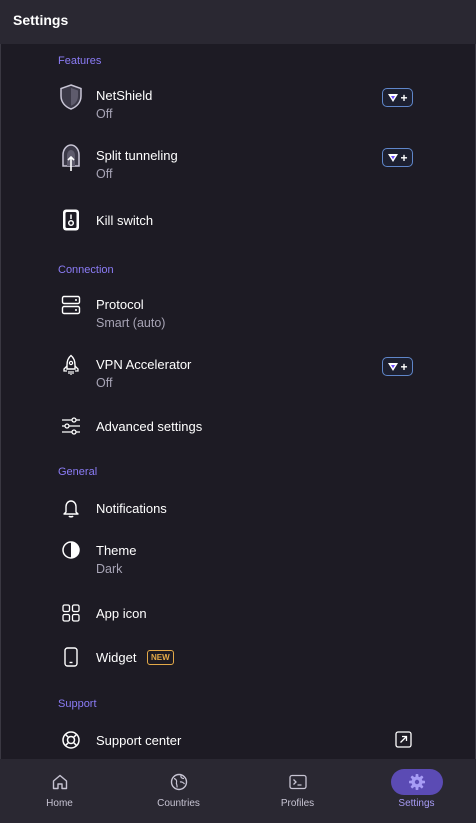  What do you see at coordinates (77, 704) in the screenshot?
I see `section-header-support: Support` at bounding box center [77, 704].